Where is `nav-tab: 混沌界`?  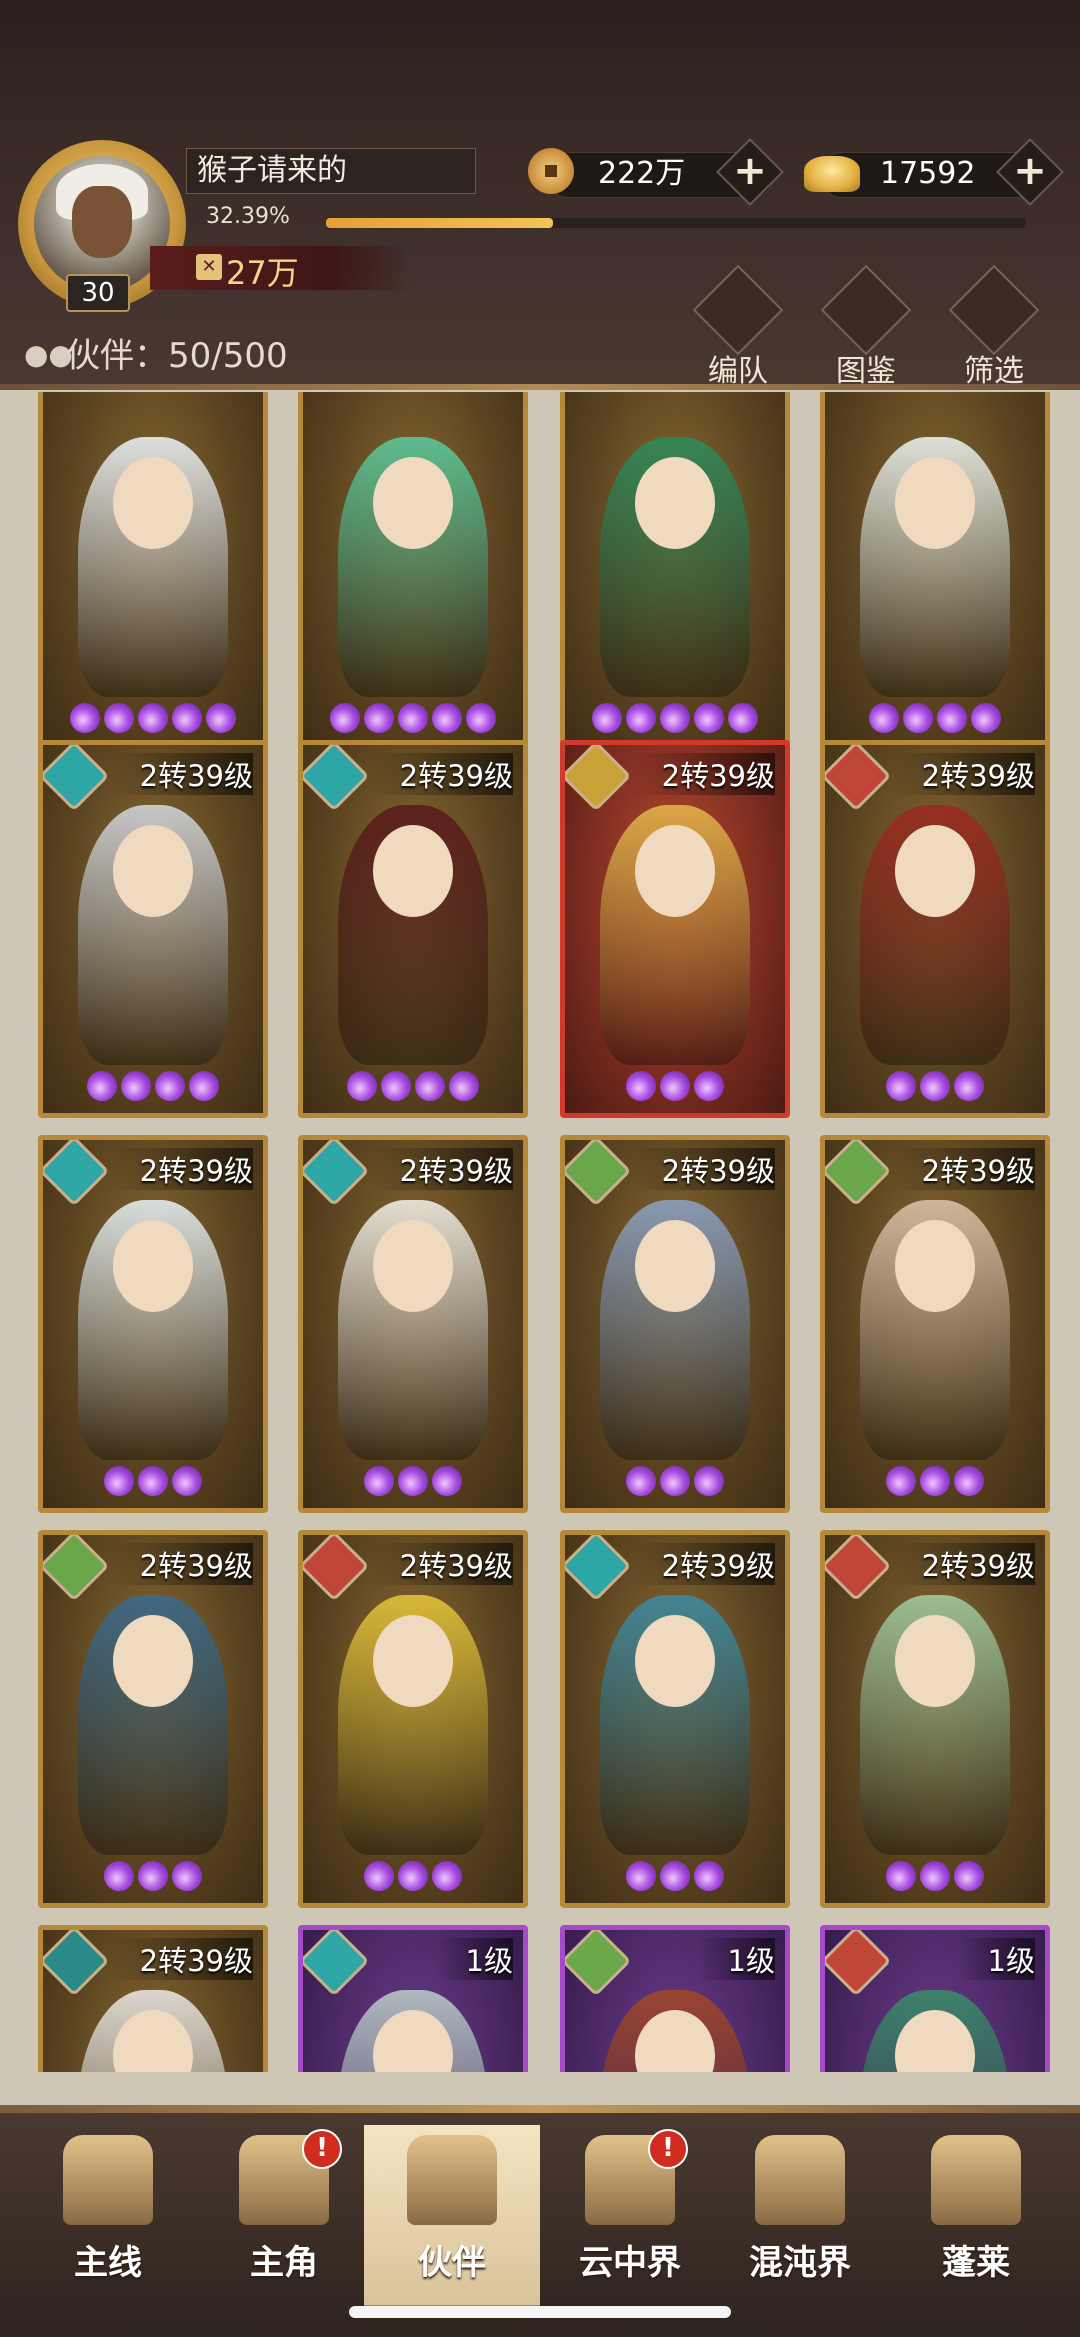 nav-tab: 混沌界 is located at coordinates (800, 2215).